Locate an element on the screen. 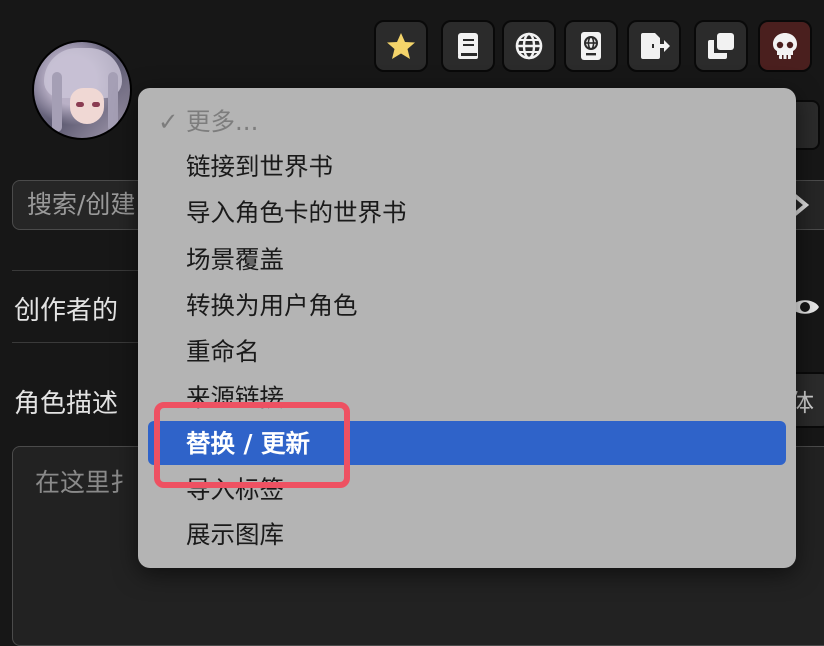 The height and width of the screenshot is (646, 824). star-icon is located at coordinates (401, 46).